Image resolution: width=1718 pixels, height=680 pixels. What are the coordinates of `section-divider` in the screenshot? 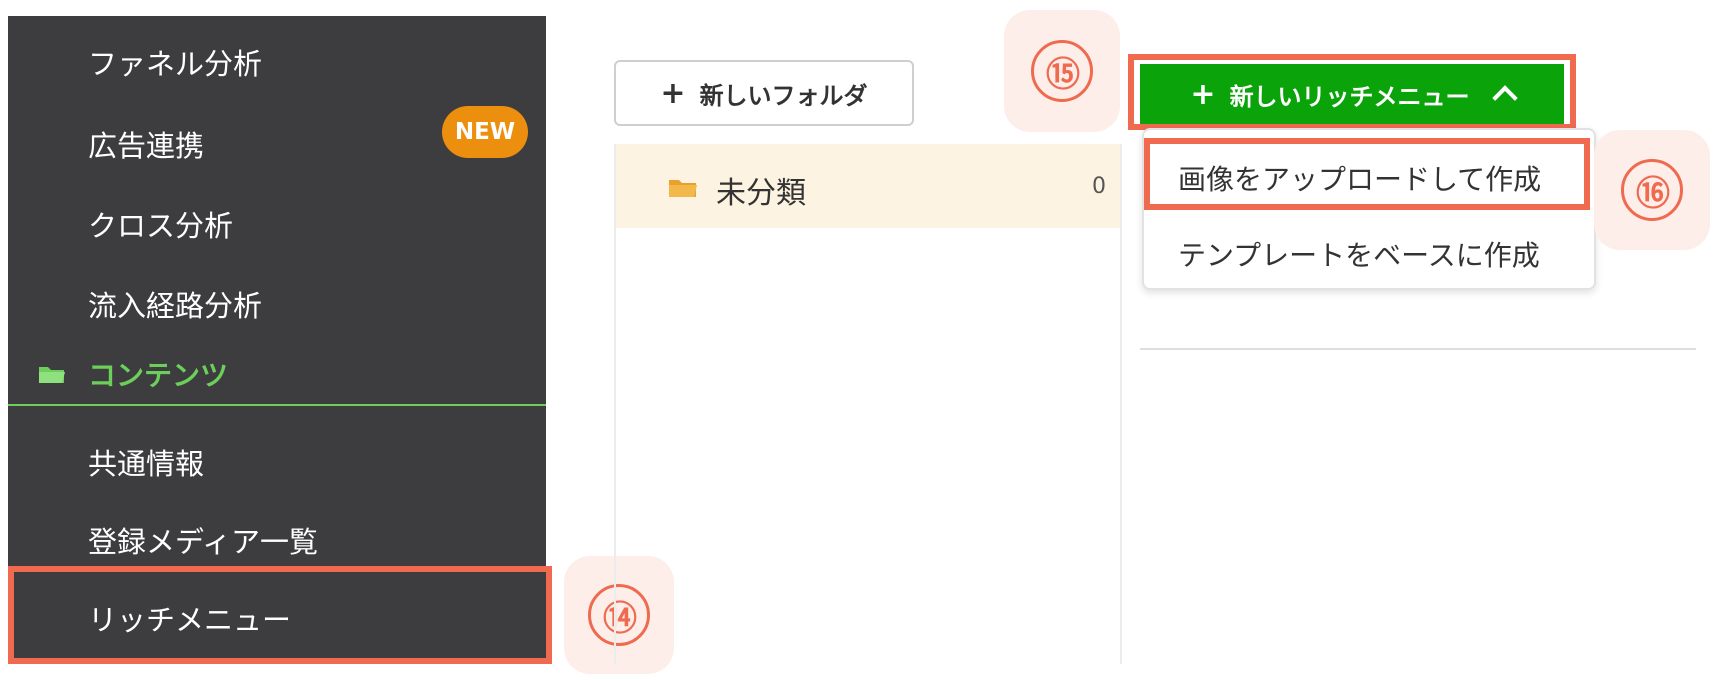 It's located at (277, 405).